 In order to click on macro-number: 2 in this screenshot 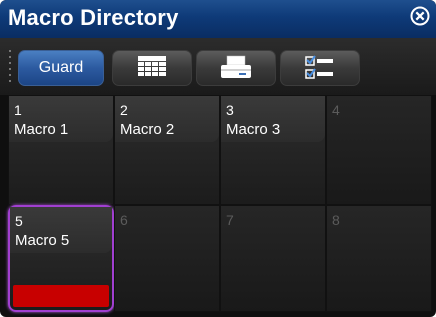, I will do `click(124, 110)`.